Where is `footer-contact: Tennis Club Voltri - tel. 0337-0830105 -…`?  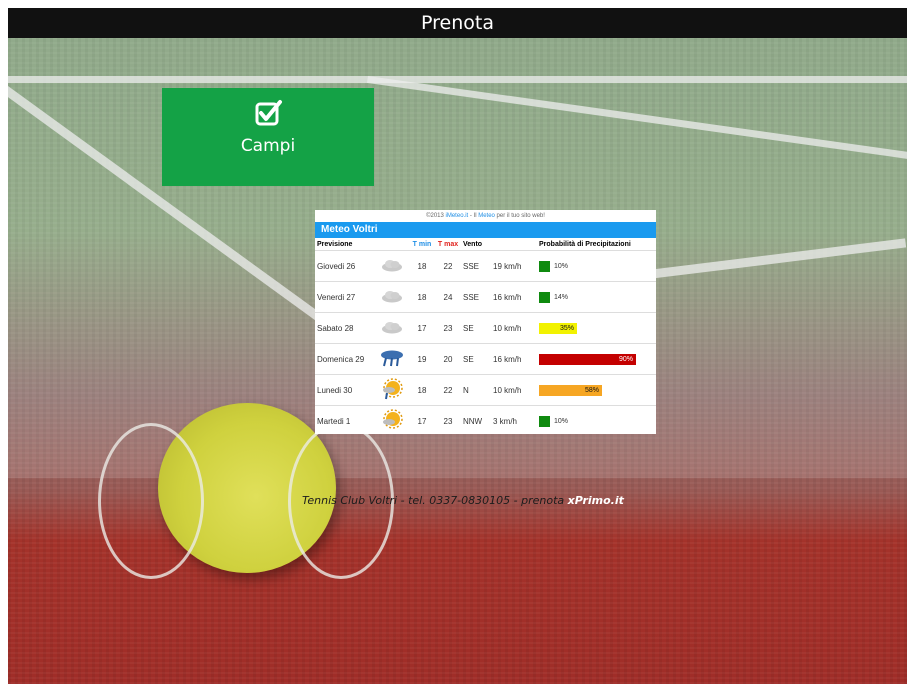
footer-contact: Tennis Club Voltri - tel. 0337-0830105 -… is located at coordinates (435, 500).